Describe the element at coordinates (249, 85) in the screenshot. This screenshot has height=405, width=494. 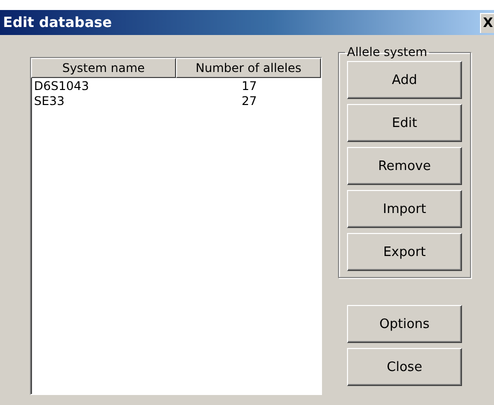
I see `alleles-count-cell-text: 17` at that location.